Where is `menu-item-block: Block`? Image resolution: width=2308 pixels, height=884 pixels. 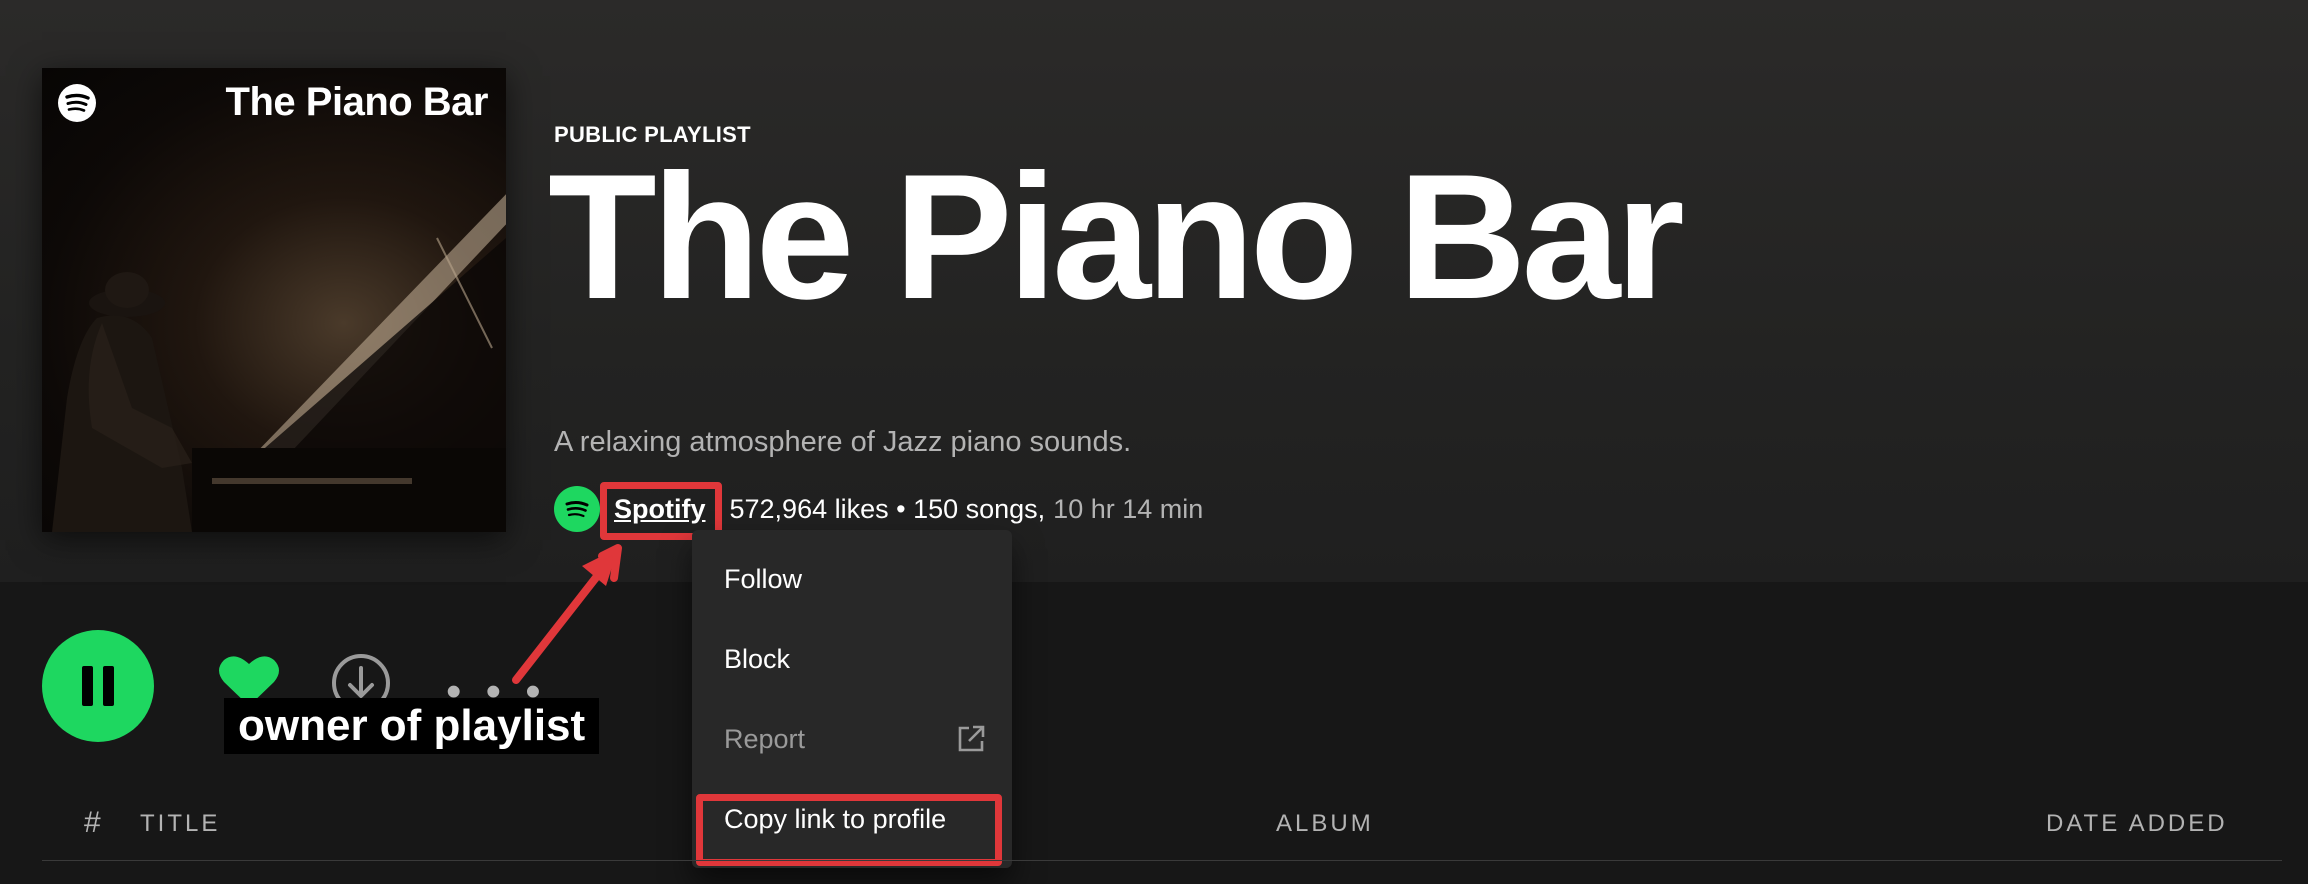 menu-item-block: Block is located at coordinates (757, 659).